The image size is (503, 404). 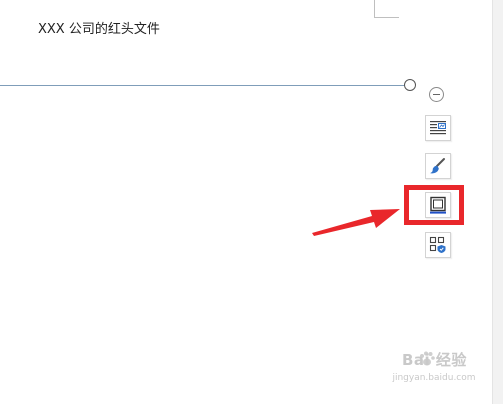 What do you see at coordinates (386, 9) in the screenshot?
I see `page-corner-mark` at bounding box center [386, 9].